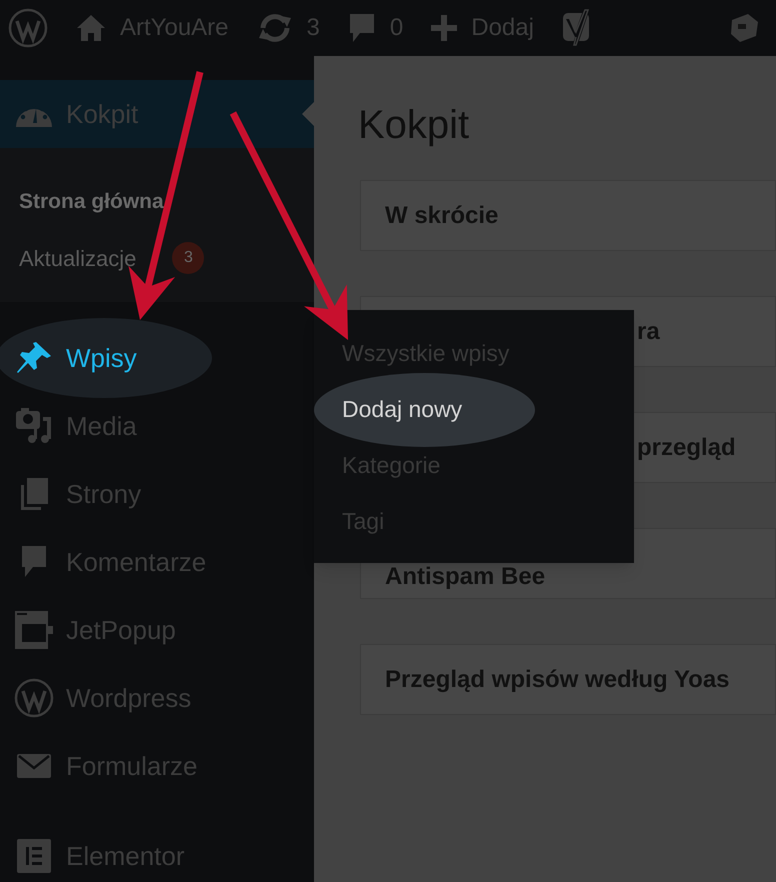 Image resolution: width=776 pixels, height=882 pixels. What do you see at coordinates (744, 28) in the screenshot?
I see `avatar-icon` at bounding box center [744, 28].